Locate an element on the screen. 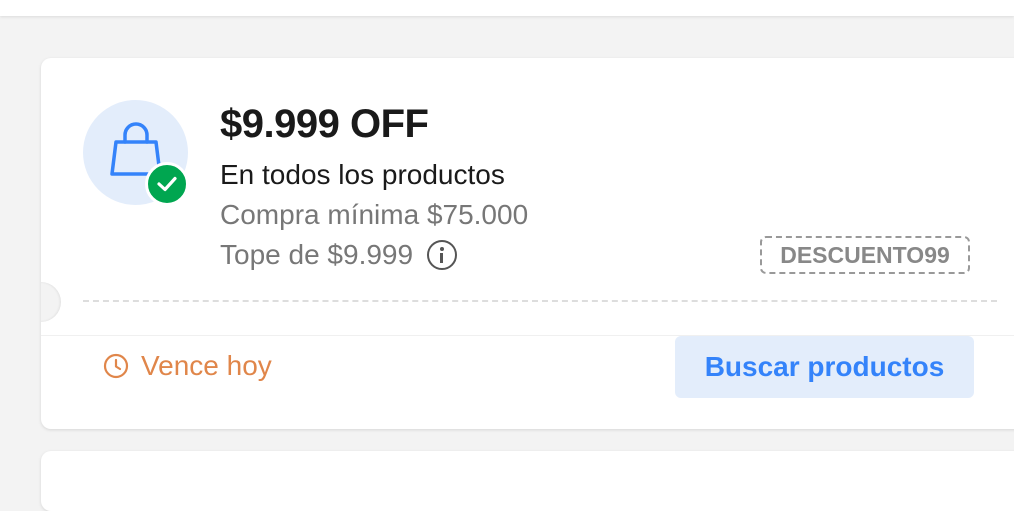  coupon-subtitle: En todos los productos is located at coordinates (362, 174).